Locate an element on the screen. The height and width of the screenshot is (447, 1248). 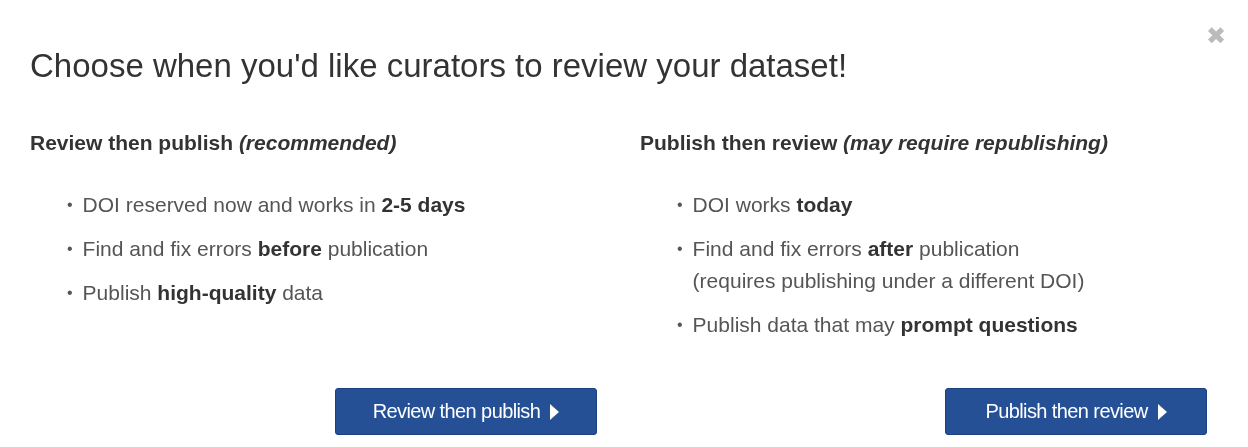
option-button: Publish then review is located at coordinates (1076, 411).